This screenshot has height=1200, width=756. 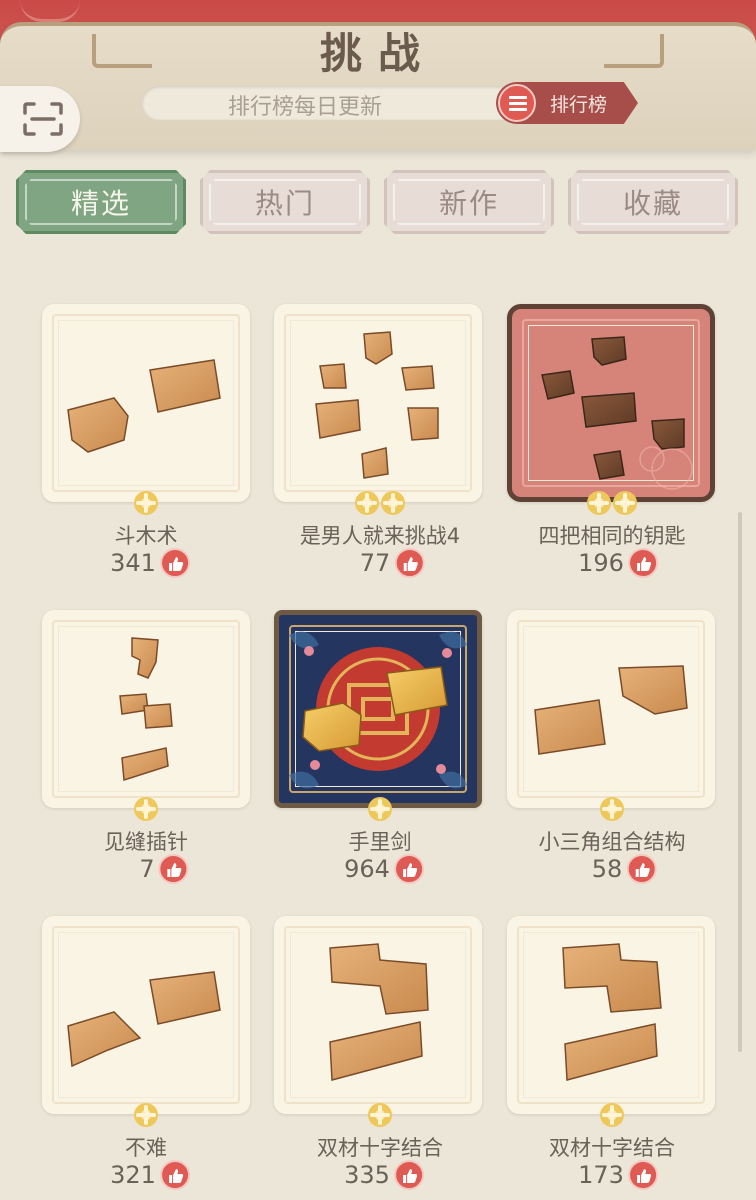 I want to click on tab-favorites: 收藏, so click(x=653, y=202).